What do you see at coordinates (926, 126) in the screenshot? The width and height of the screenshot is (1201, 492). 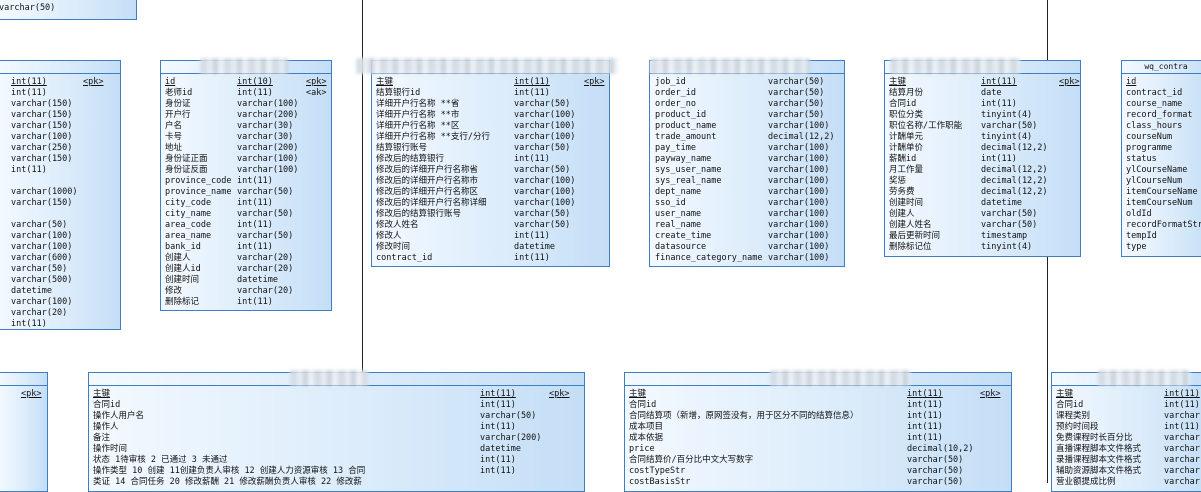 I see `column-name: 职位名称/工作职能` at bounding box center [926, 126].